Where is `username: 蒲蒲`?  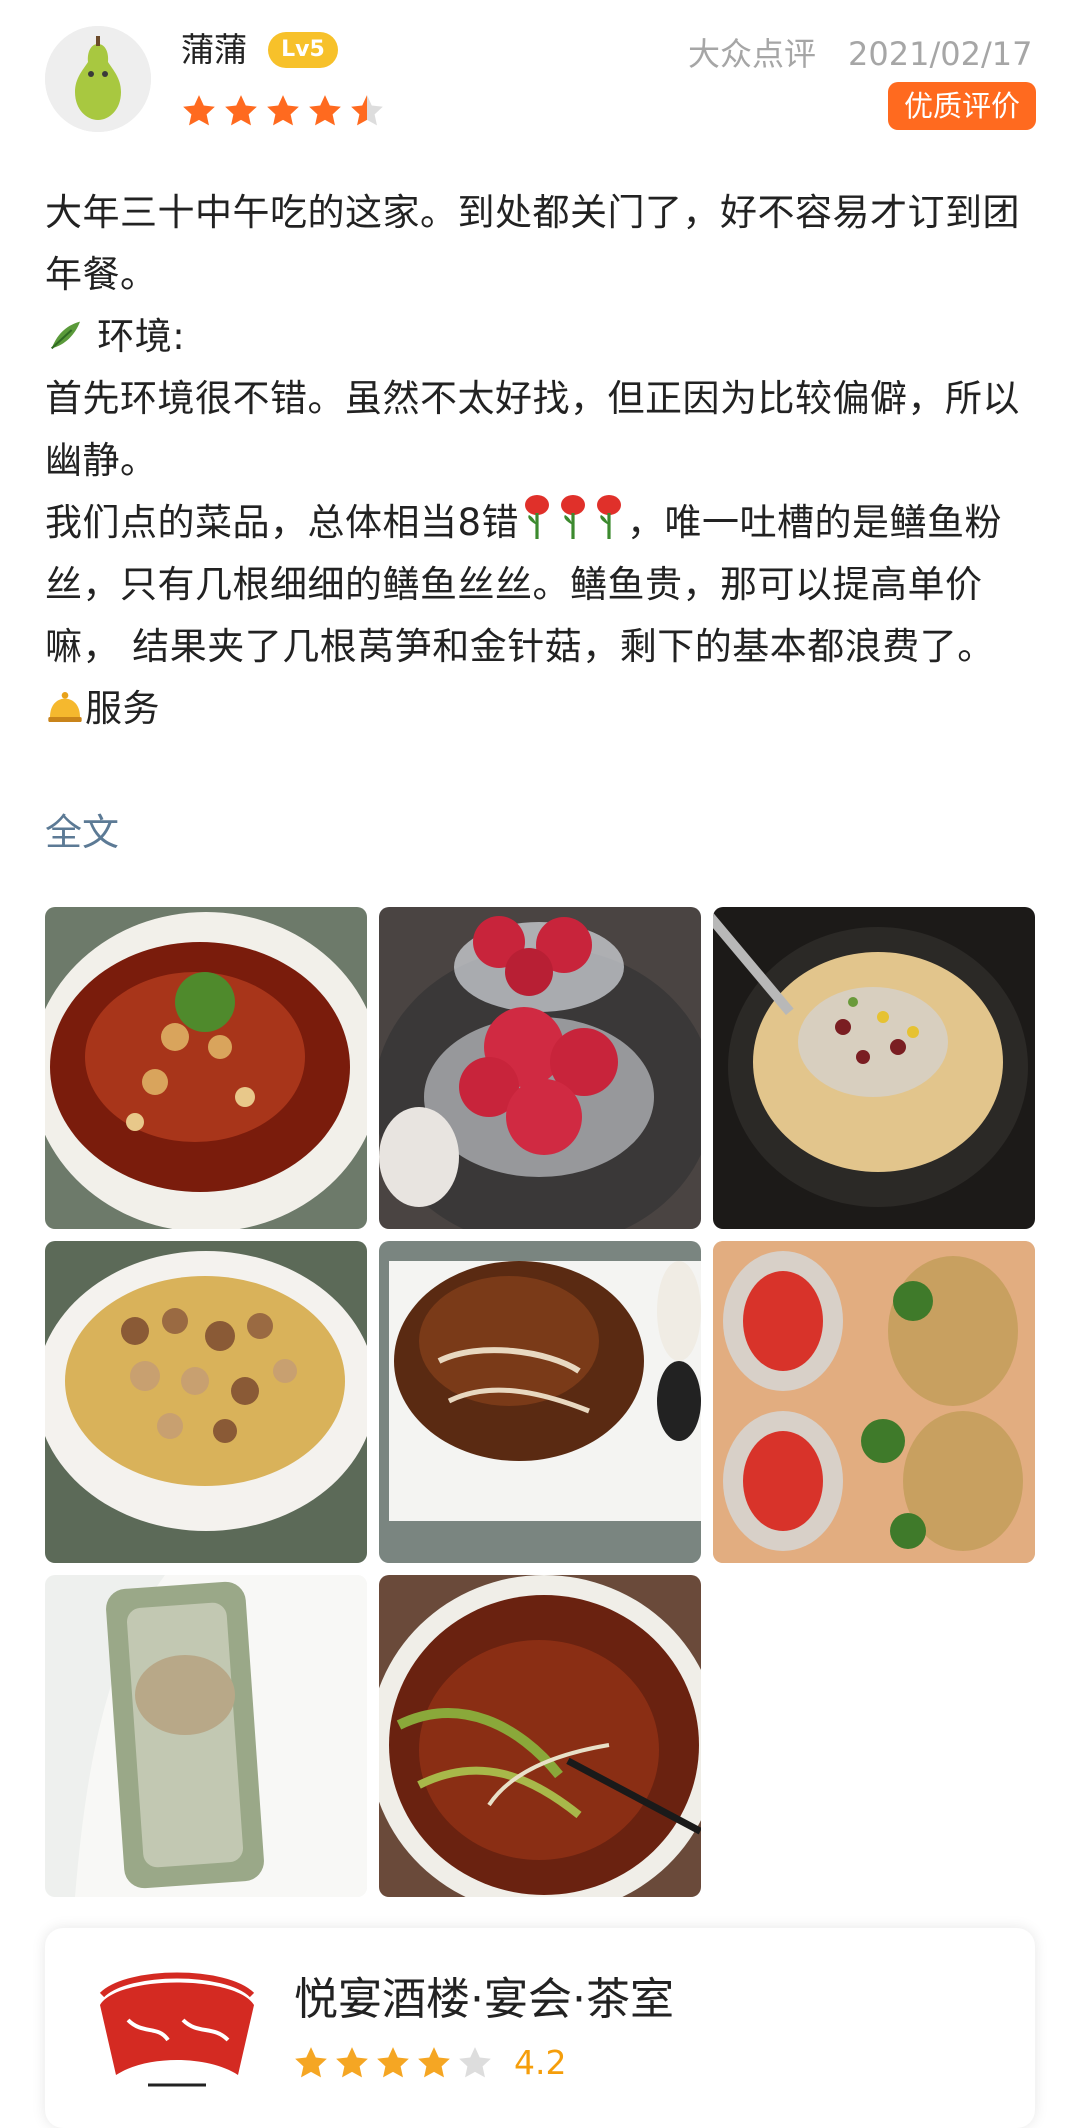 username: 蒲蒲 is located at coordinates (214, 50).